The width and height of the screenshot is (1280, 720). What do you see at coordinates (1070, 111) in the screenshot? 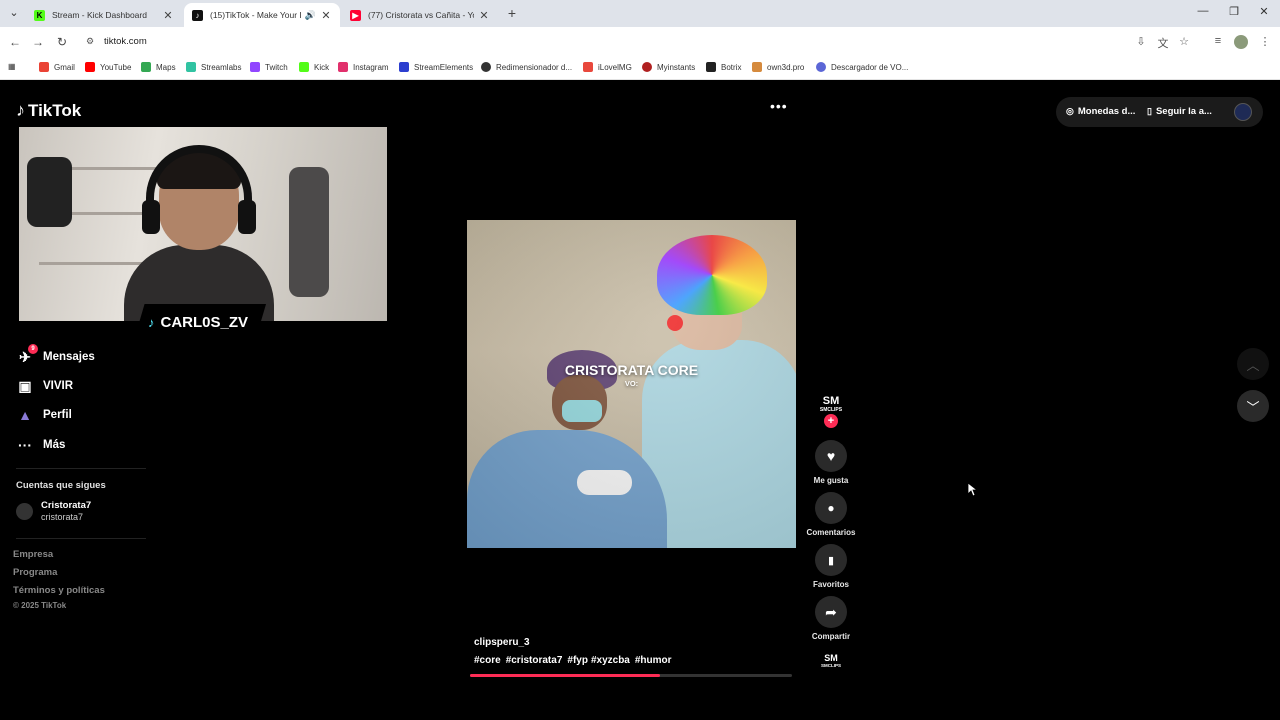
I see `coin-icon: ◎` at bounding box center [1070, 111].